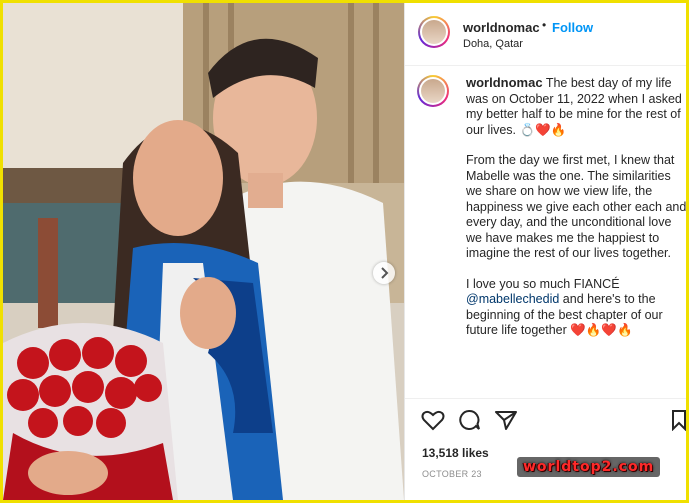  I want to click on chevron-right-icon, so click(385, 273).